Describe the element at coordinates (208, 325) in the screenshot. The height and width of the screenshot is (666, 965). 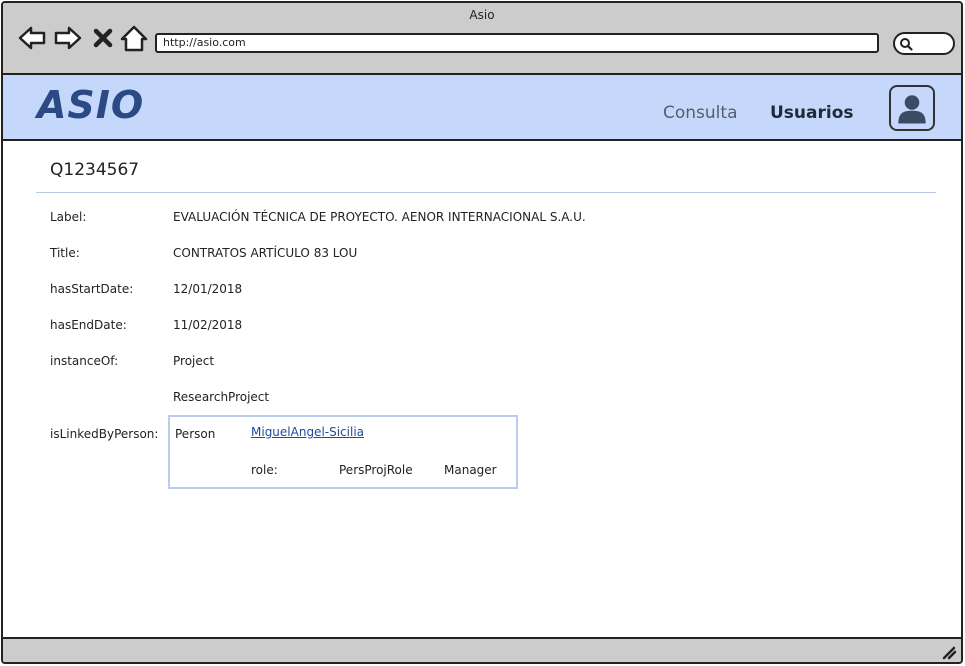
I see `end-date-value: 11/02/2018` at that location.